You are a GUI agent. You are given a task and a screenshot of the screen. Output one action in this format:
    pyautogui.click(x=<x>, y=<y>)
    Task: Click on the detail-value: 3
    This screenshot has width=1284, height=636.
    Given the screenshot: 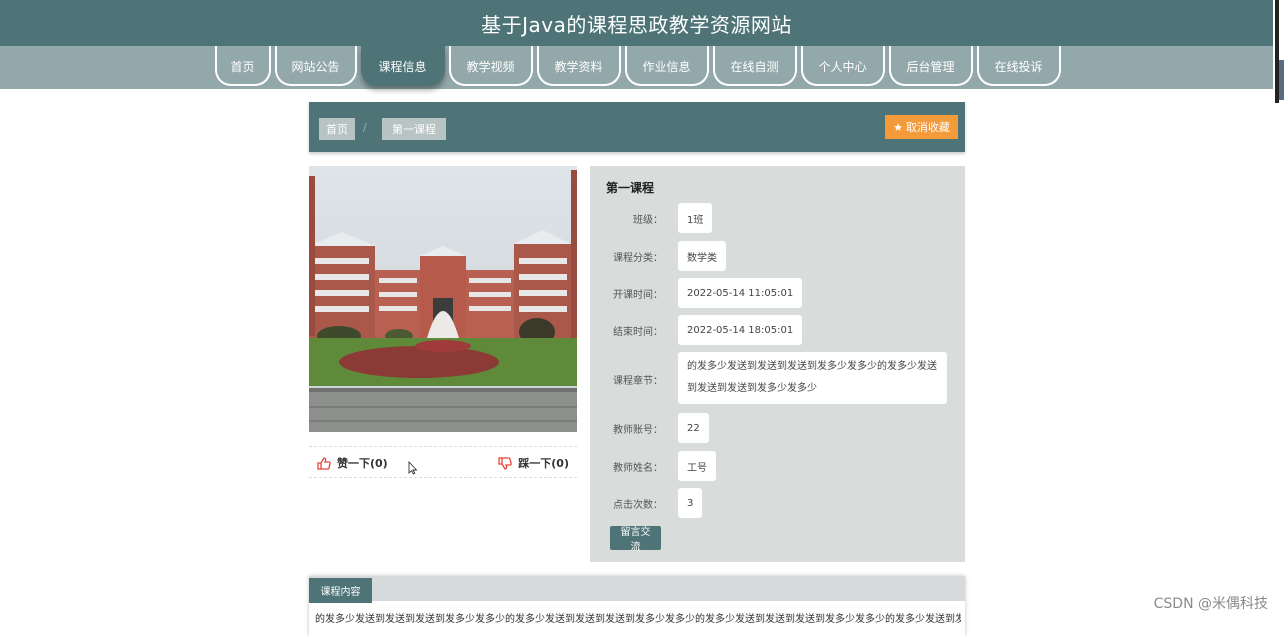 What is the action you would take?
    pyautogui.click(x=690, y=503)
    